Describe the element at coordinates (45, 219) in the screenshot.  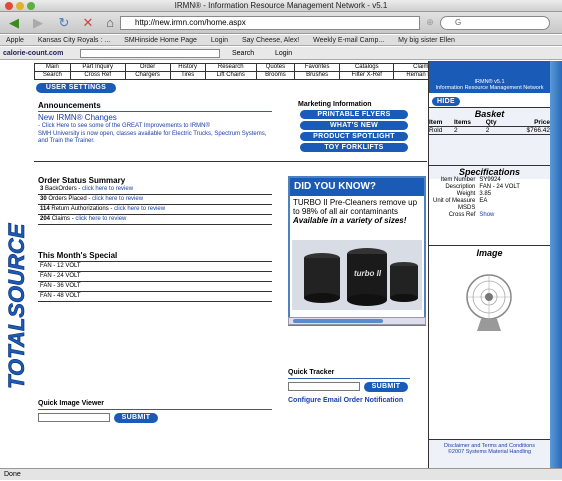
I see `status-count: 204` at that location.